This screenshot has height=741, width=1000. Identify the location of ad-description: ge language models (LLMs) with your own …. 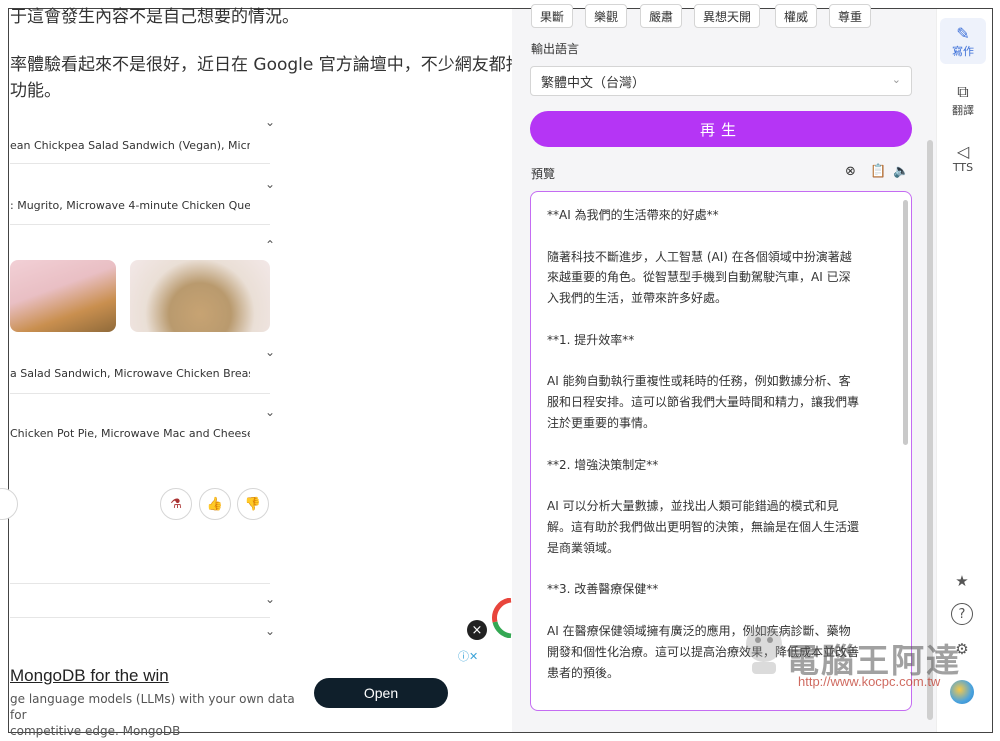
(155, 715).